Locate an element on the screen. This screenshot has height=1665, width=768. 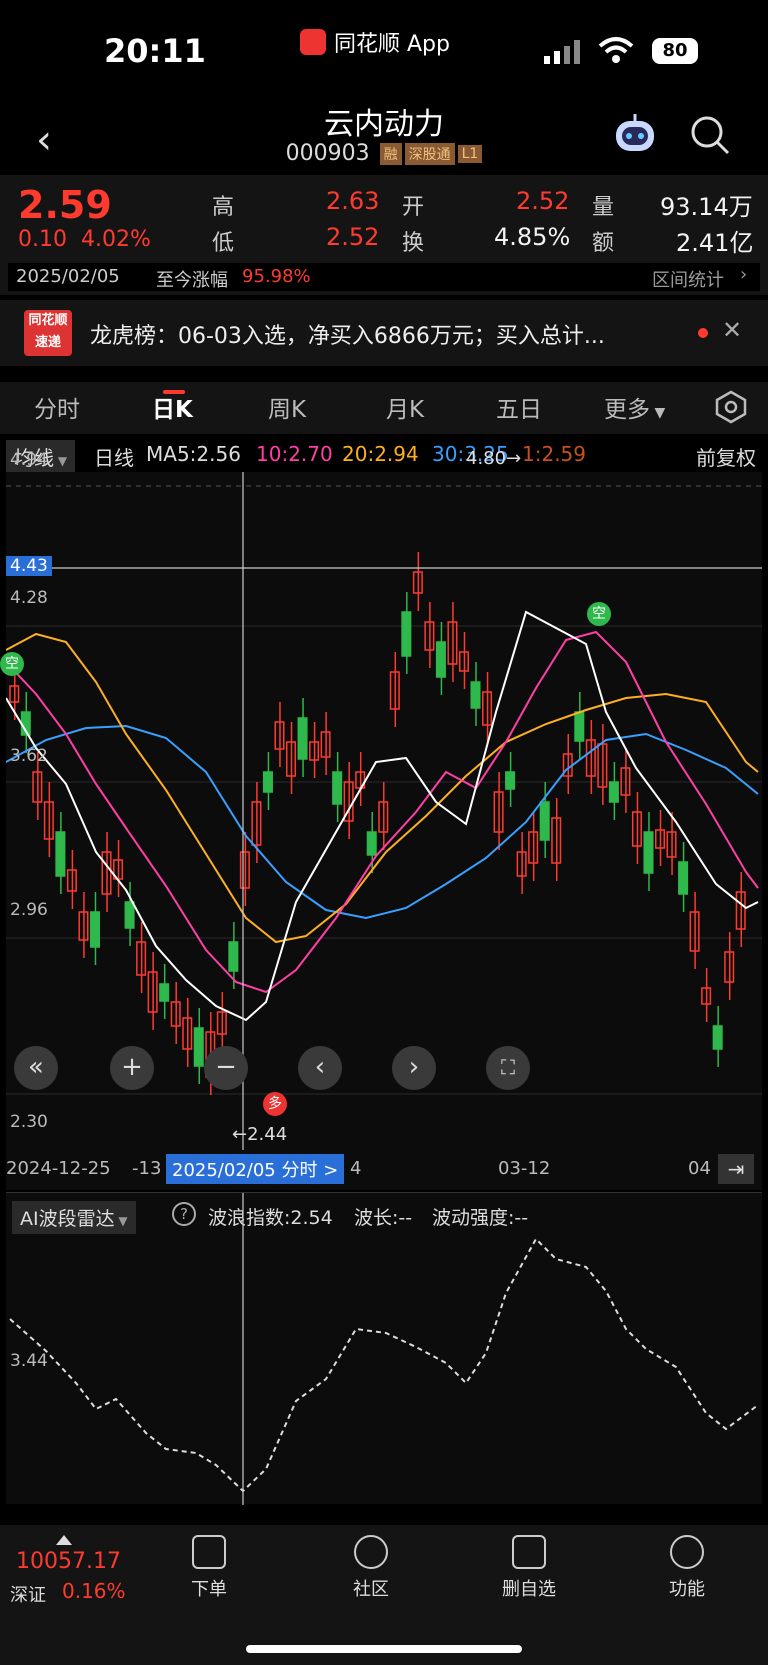
functions-button: 功能 is located at coordinates (687, 1568).